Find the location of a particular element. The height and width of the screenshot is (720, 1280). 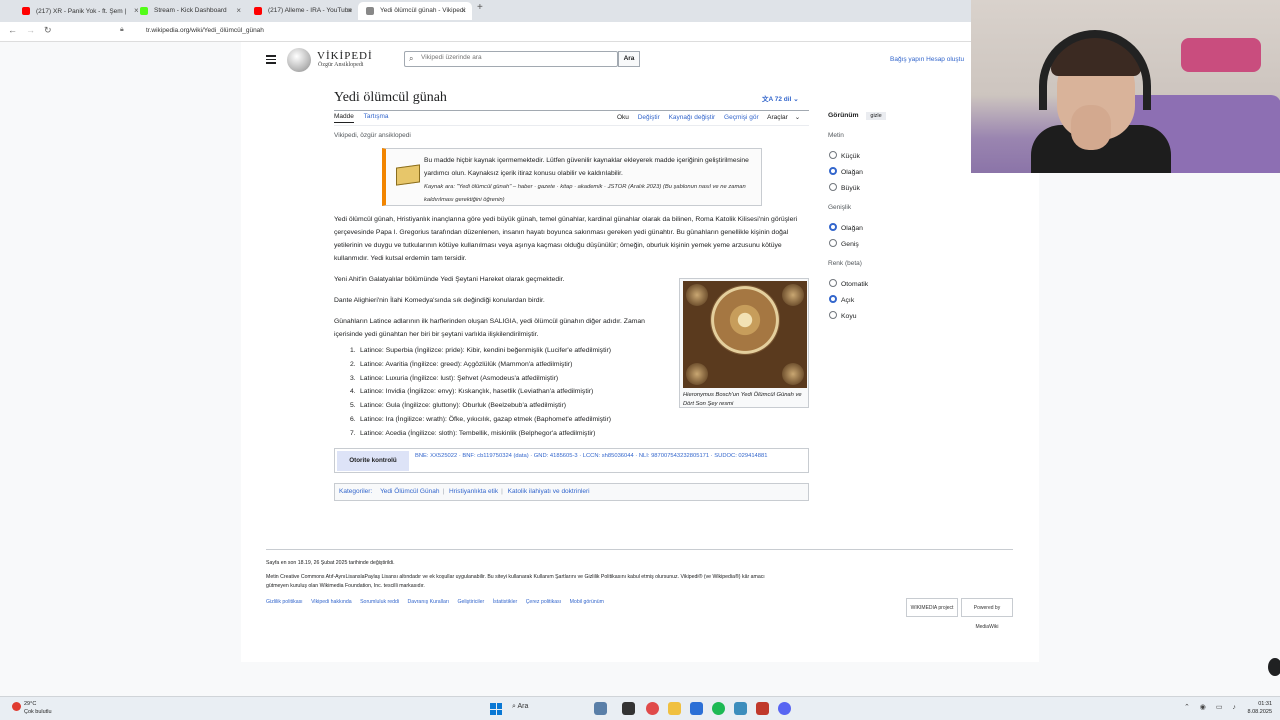

appearance-title: Görünüm is located at coordinates (843, 115).